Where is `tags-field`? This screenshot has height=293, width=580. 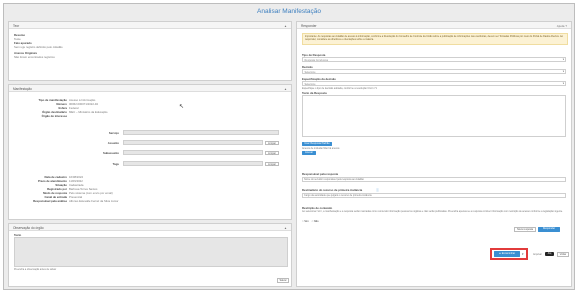 tags-field is located at coordinates (193, 163).